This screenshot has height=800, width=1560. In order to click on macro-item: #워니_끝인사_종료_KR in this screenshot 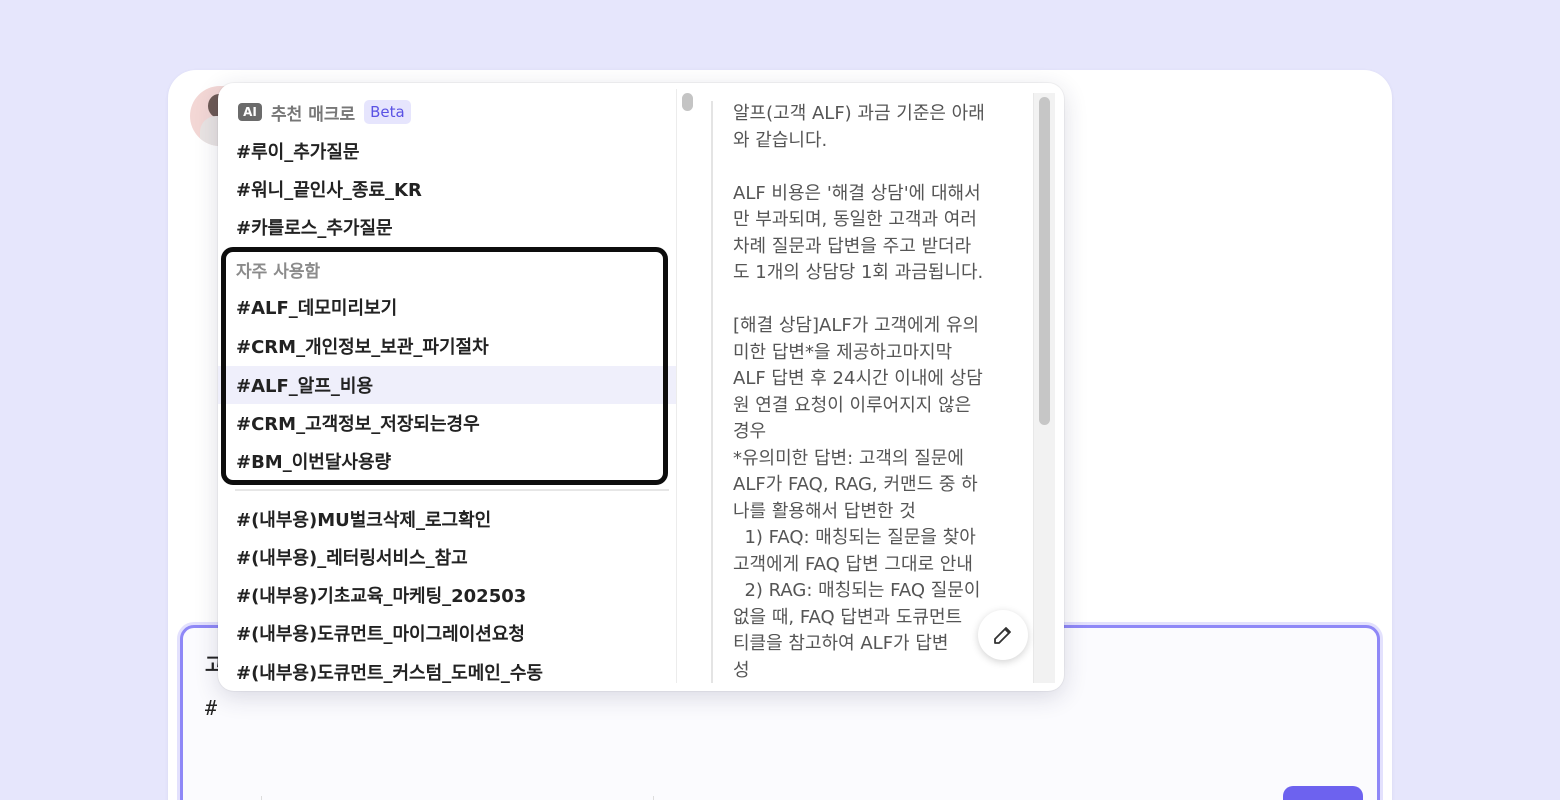, I will do `click(447, 189)`.